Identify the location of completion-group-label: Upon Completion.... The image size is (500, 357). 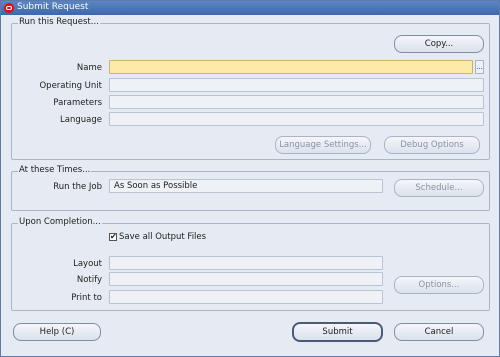
(60, 222).